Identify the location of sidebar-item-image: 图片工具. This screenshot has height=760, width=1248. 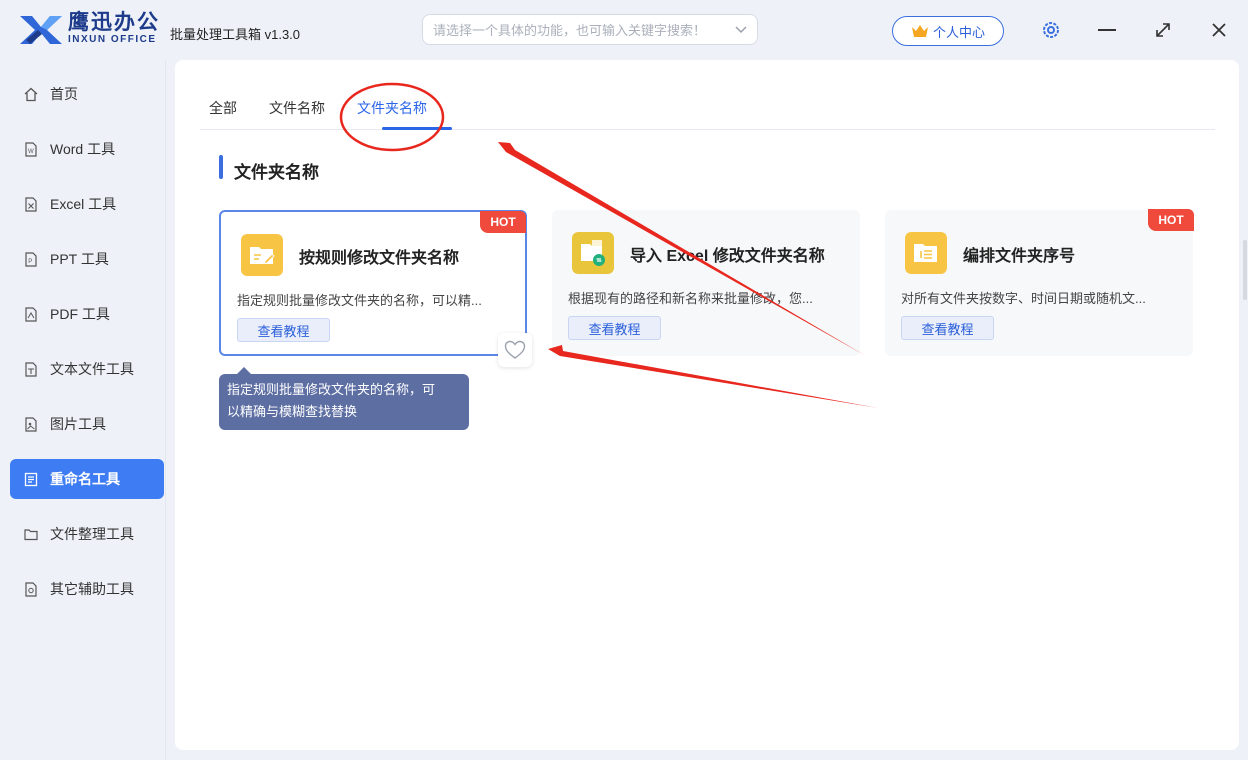
(87, 424).